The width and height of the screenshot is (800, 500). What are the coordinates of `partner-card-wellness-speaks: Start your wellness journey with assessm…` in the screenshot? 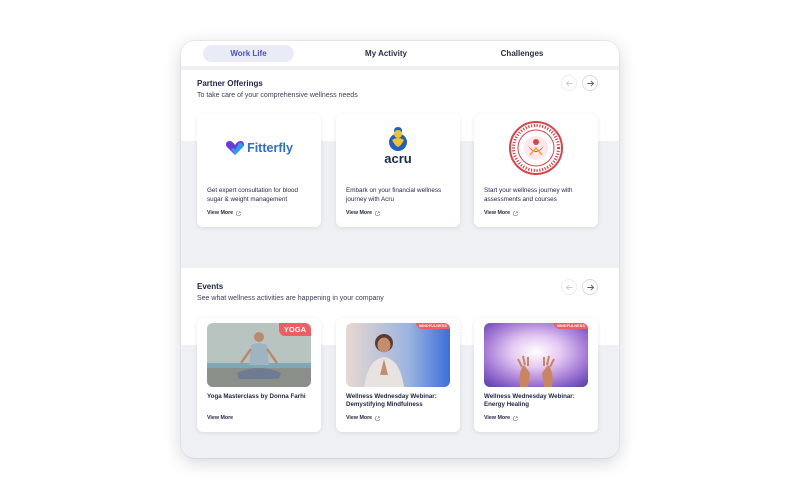 It's located at (536, 170).